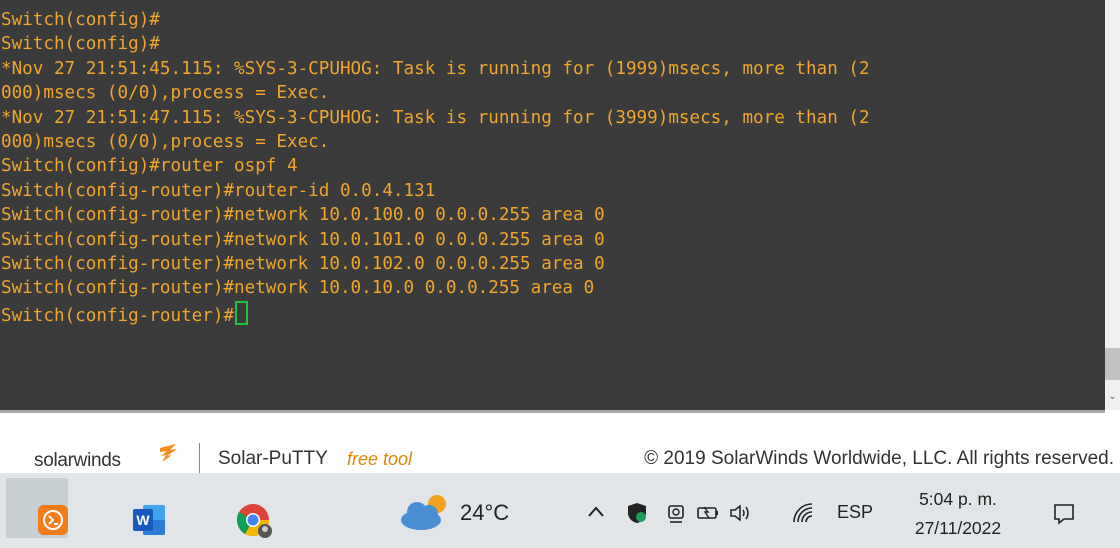 The image size is (1120, 548). Describe the element at coordinates (273, 458) in the screenshot. I see `app-name: Solar-PuTTY` at that location.